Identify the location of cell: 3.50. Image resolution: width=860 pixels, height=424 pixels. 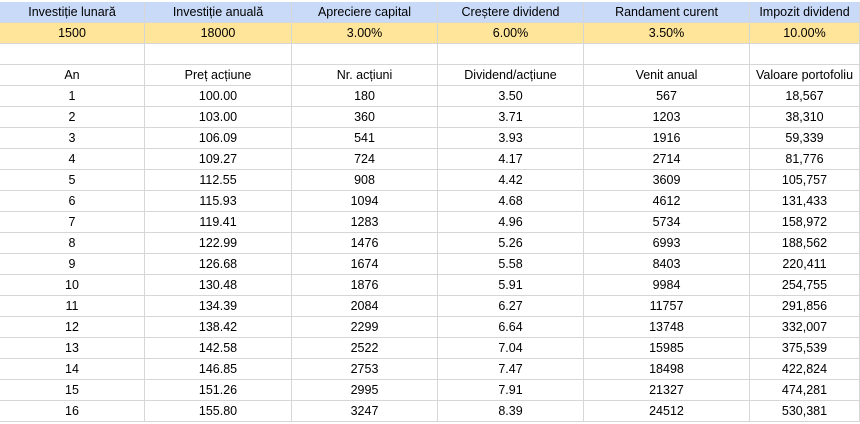
(511, 96).